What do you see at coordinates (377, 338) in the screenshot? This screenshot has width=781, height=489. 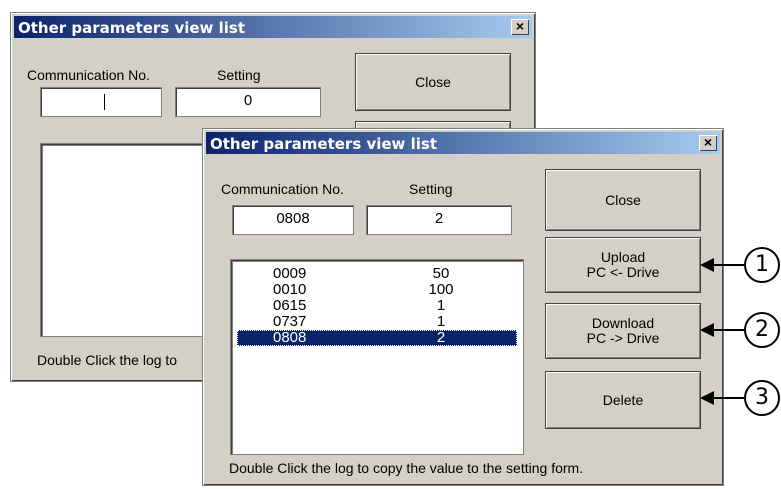 I see `list-item-selected: 0808 2` at bounding box center [377, 338].